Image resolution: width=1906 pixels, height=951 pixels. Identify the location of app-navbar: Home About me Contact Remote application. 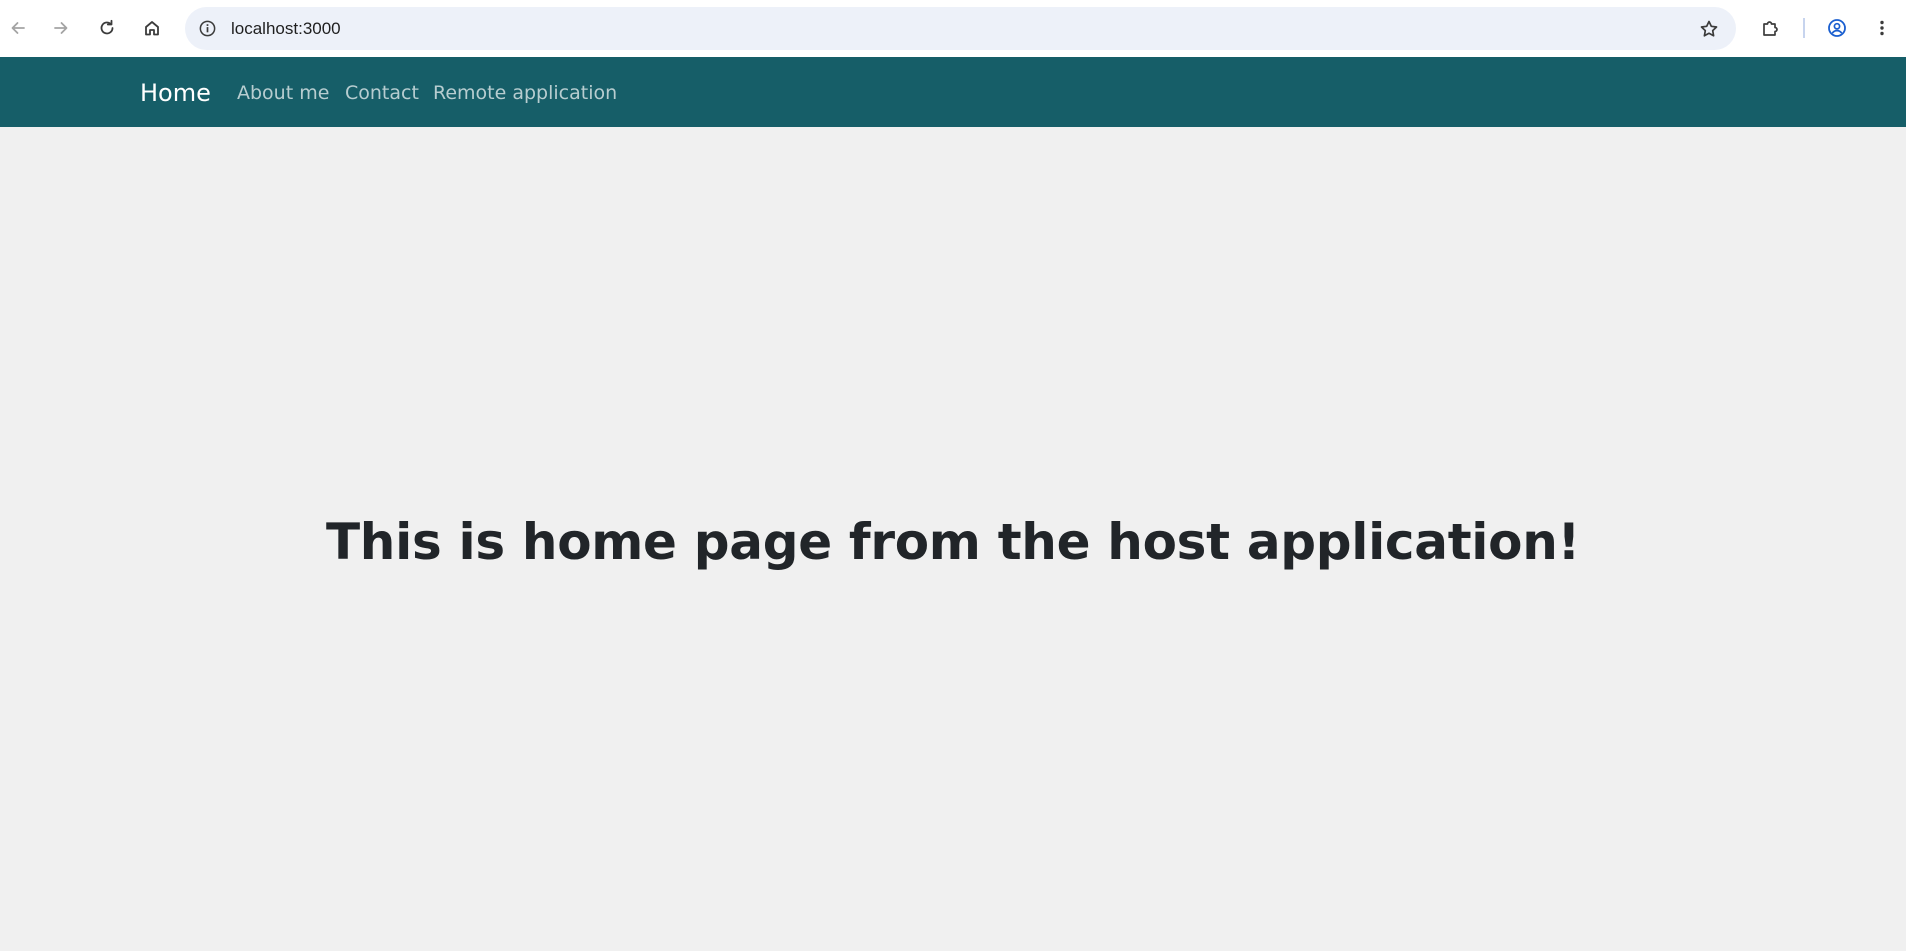
(953, 92).